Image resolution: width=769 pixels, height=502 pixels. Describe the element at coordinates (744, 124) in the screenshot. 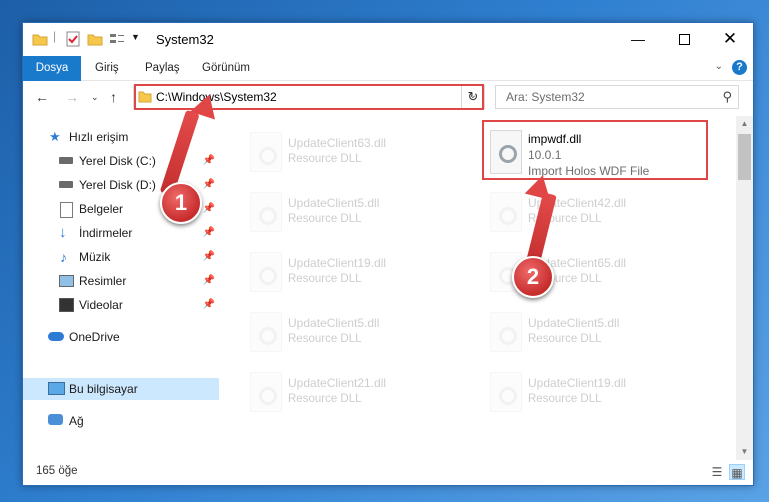

I see `scroll-up-icon: ▲` at that location.